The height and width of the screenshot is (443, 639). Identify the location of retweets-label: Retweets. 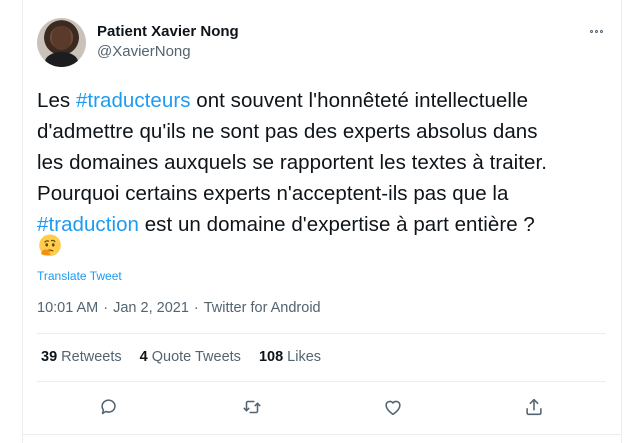
(91, 357).